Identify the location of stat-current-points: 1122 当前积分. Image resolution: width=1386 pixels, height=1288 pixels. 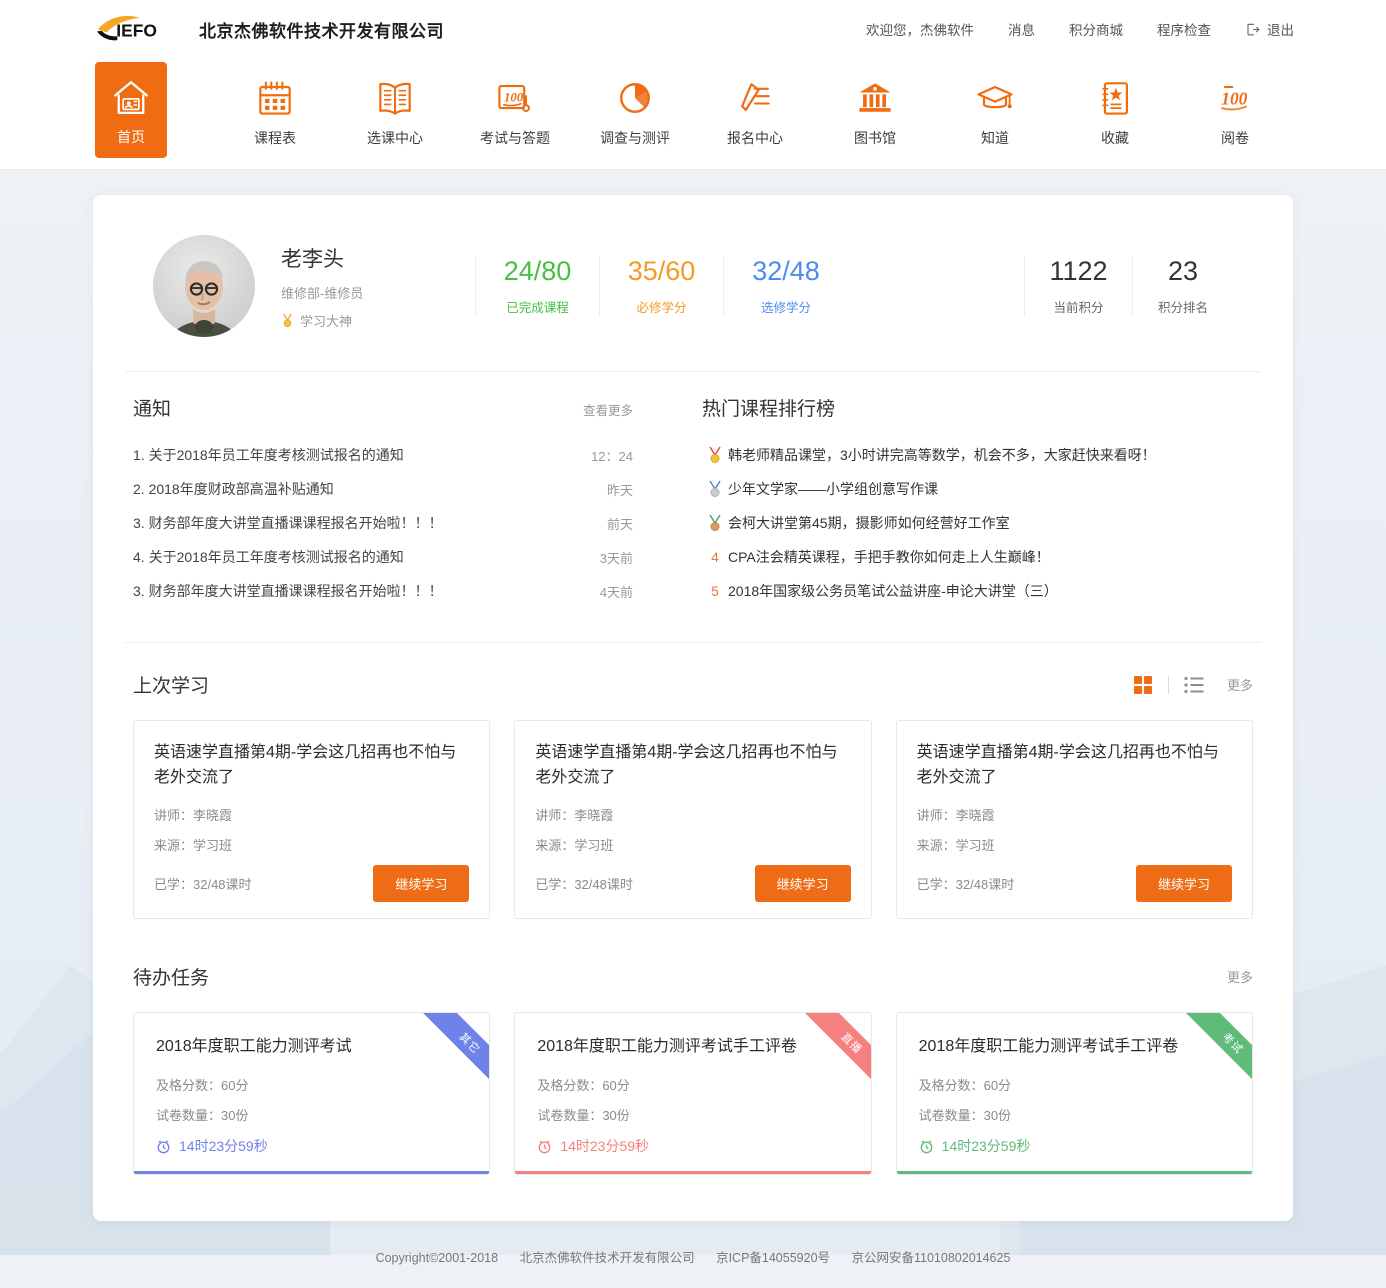
(1079, 286).